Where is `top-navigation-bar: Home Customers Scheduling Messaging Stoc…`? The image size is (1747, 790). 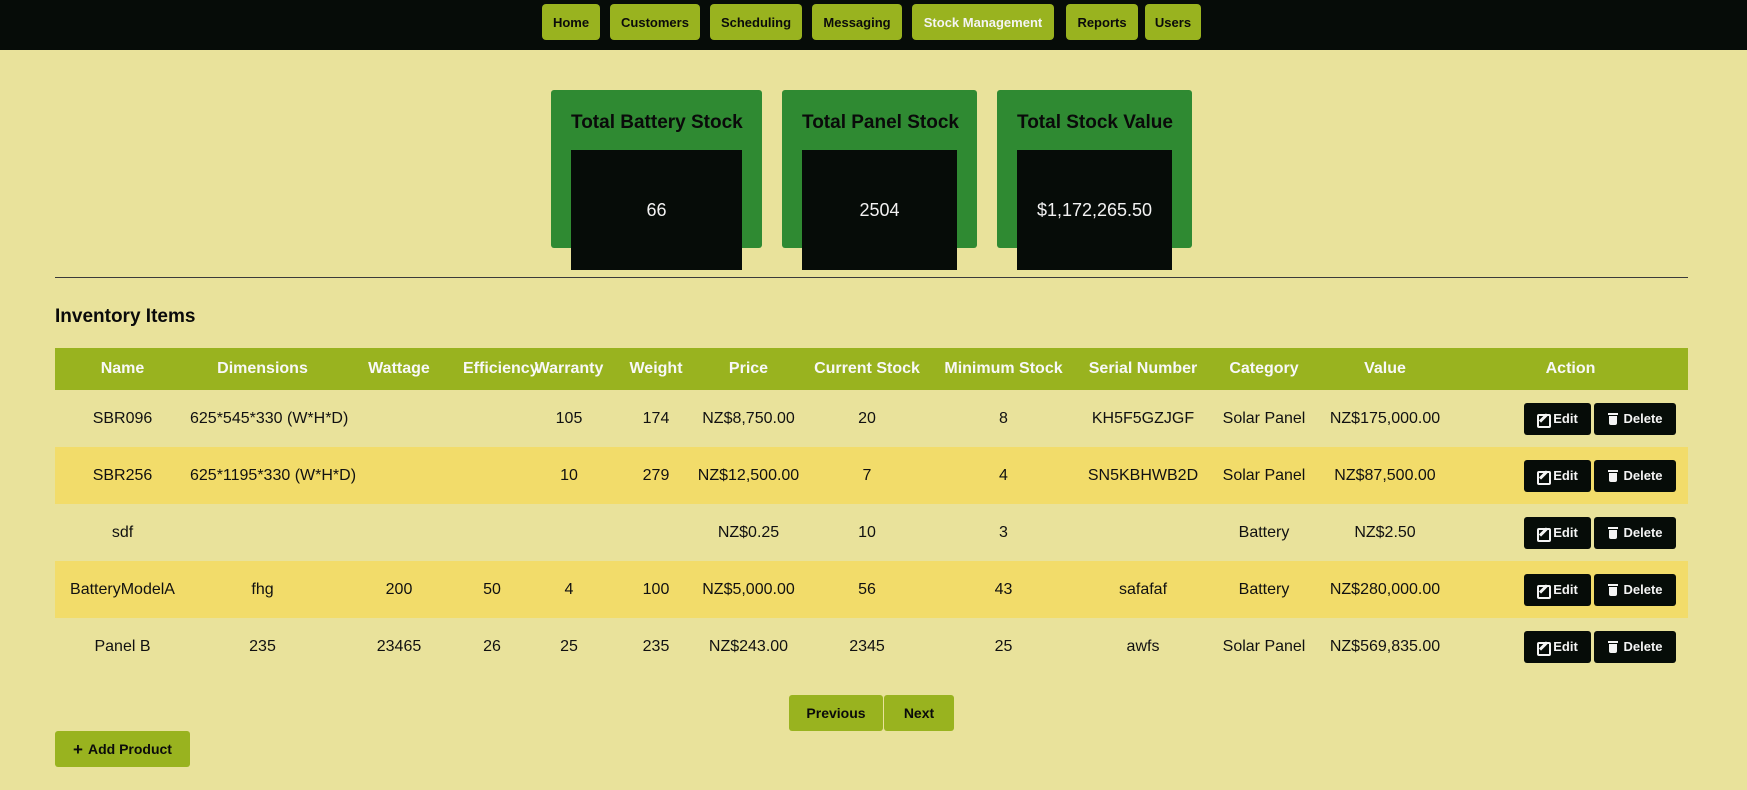 top-navigation-bar: Home Customers Scheduling Messaging Stoc… is located at coordinates (873, 25).